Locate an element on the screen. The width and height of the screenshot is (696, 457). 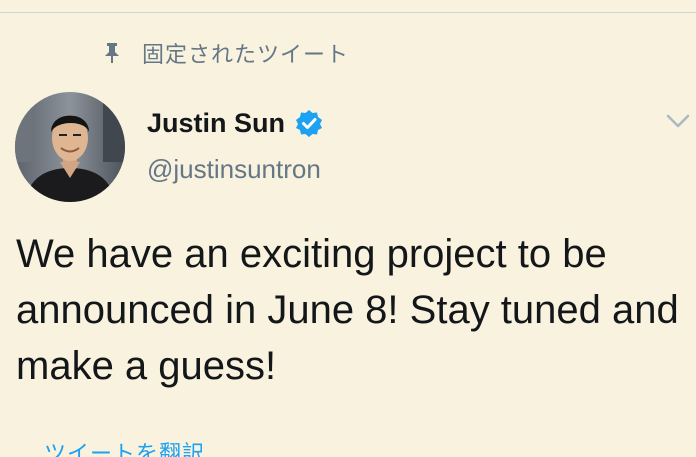
chevron-down-icon is located at coordinates (678, 121).